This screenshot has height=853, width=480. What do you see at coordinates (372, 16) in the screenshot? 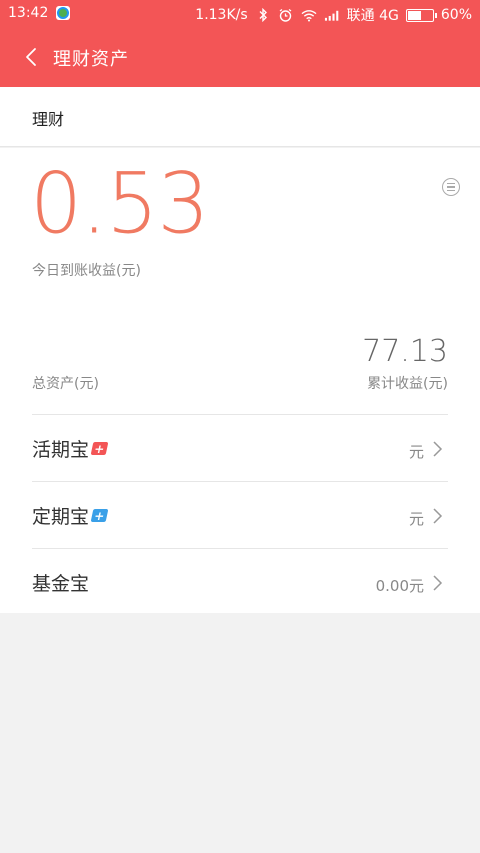
I see `carrier-label: 联通 4G` at bounding box center [372, 16].